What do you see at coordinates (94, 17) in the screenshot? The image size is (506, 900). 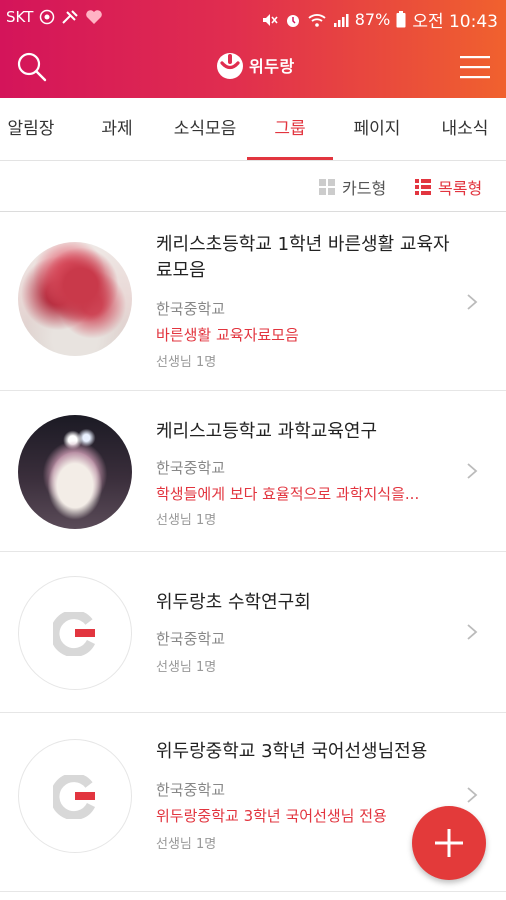 I see `heart-icon` at bounding box center [94, 17].